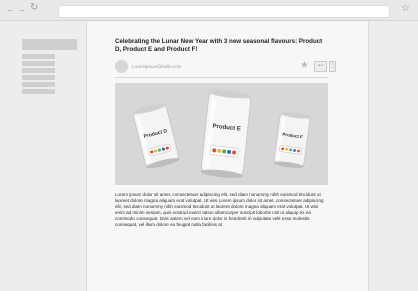 The width and height of the screenshot is (418, 291). I want to click on right-sidebar, so click(393, 156).